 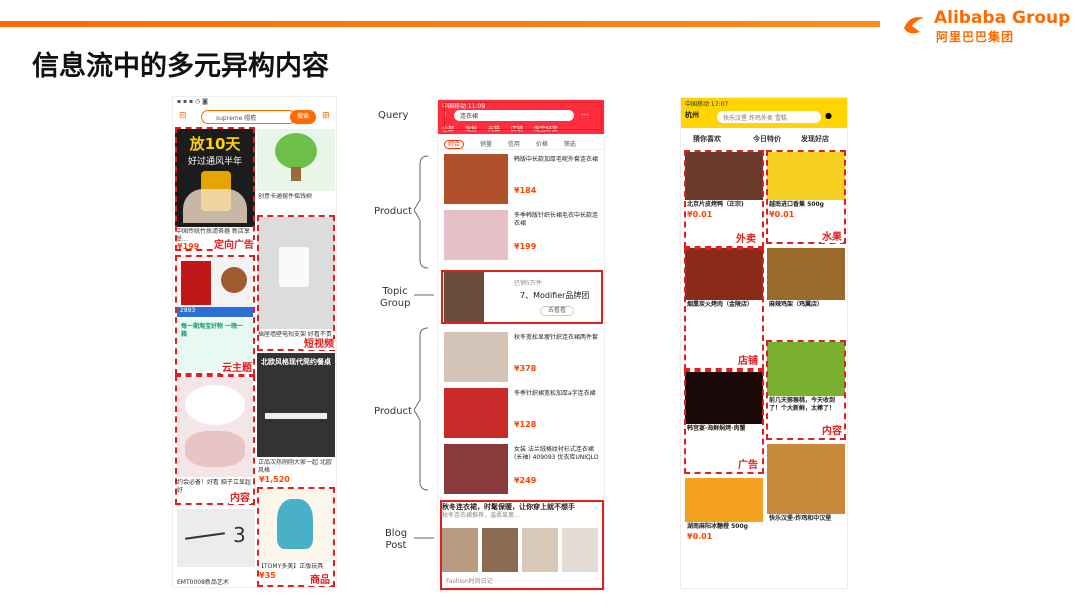 What do you see at coordinates (395, 297) in the screenshot?
I see `label-topic-group: Topic Group` at bounding box center [395, 297].